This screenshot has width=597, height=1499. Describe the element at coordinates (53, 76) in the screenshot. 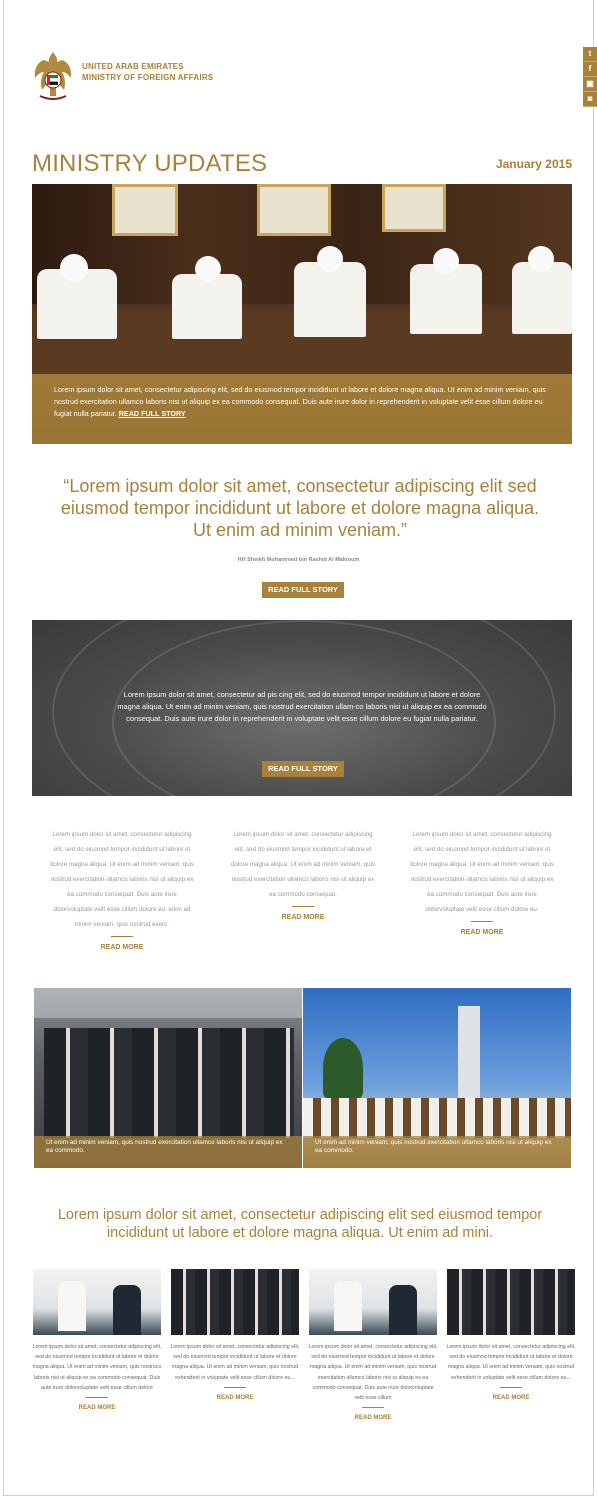

I see `uae-eagle-emblem-icon` at that location.